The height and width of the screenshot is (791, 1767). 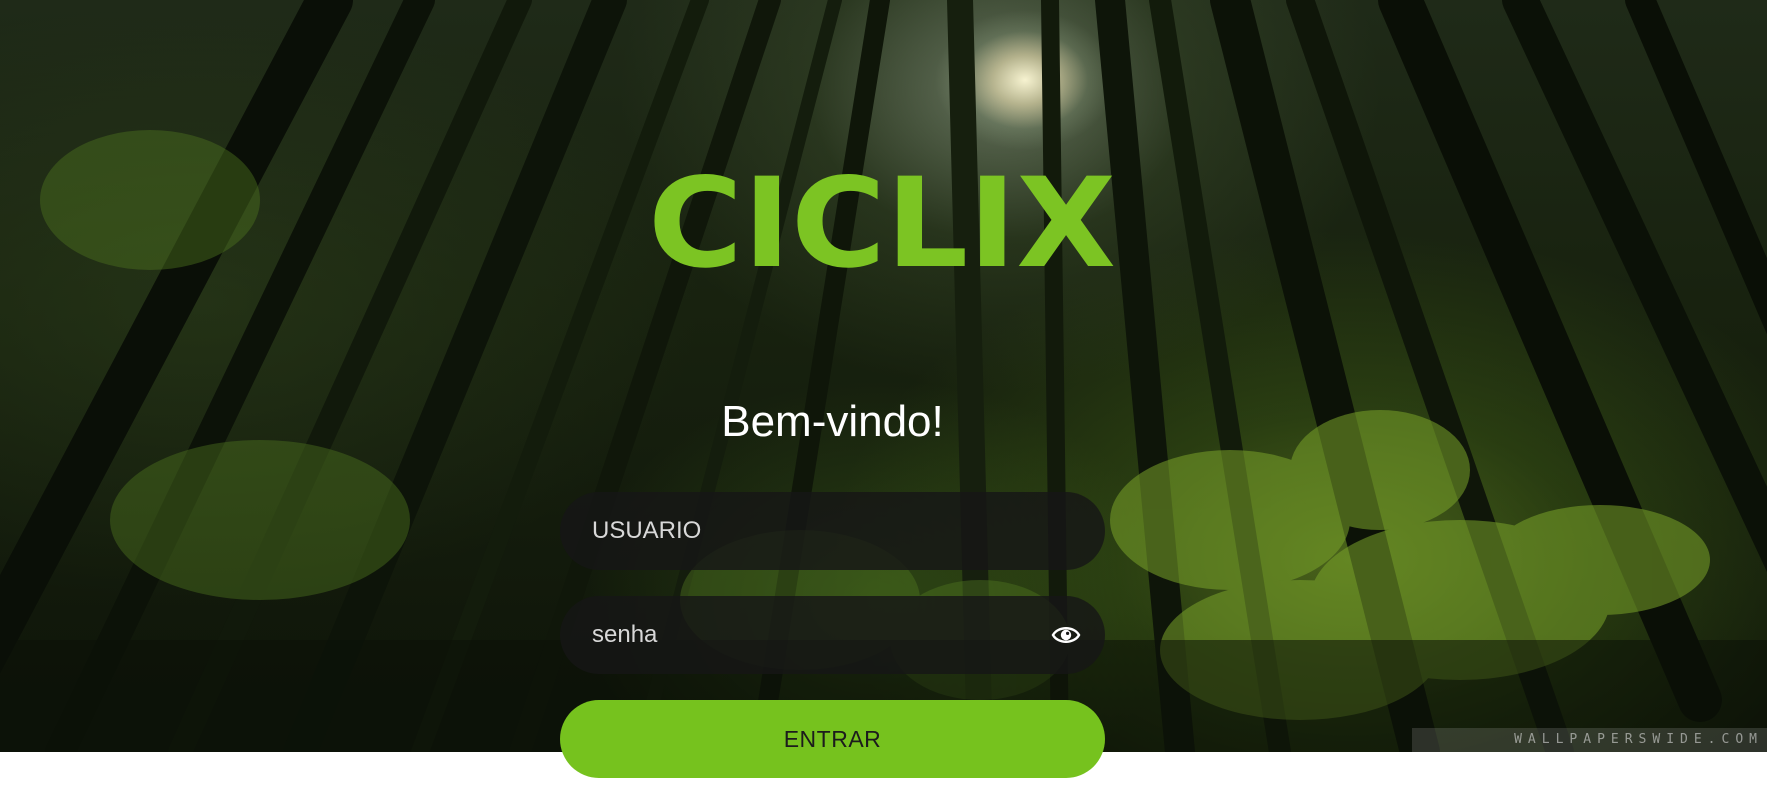 What do you see at coordinates (1066, 635) in the screenshot?
I see `eye-icon` at bounding box center [1066, 635].